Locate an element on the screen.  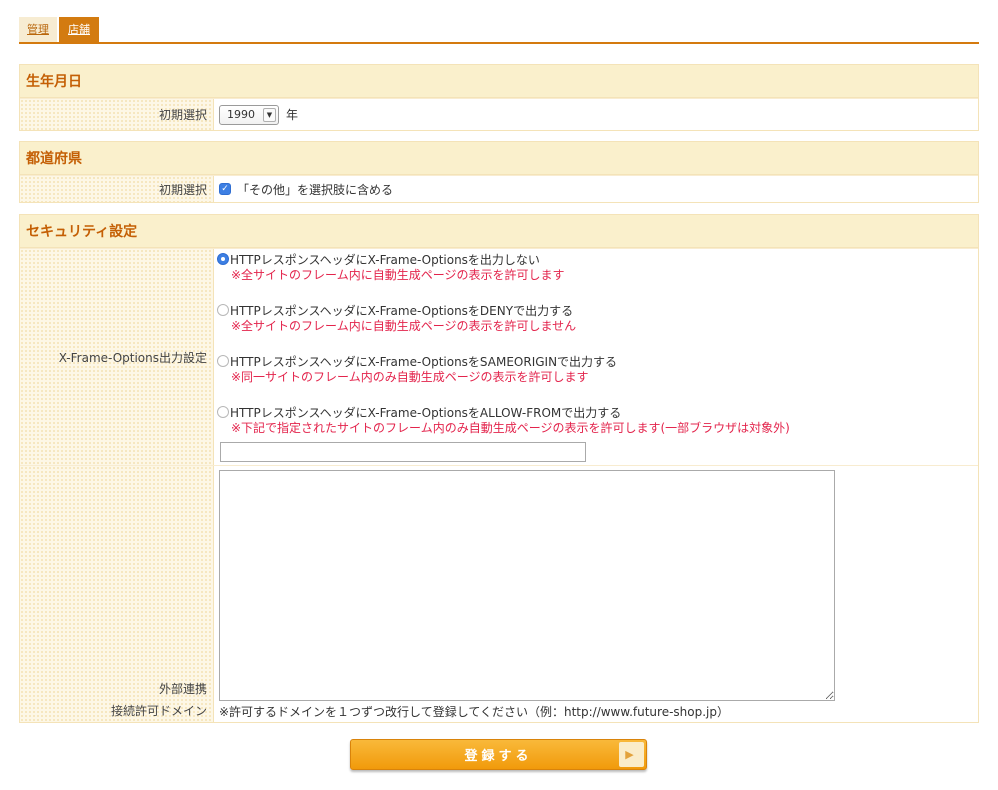
security-heading: セキュリティ設定 is located at coordinates (499, 231).